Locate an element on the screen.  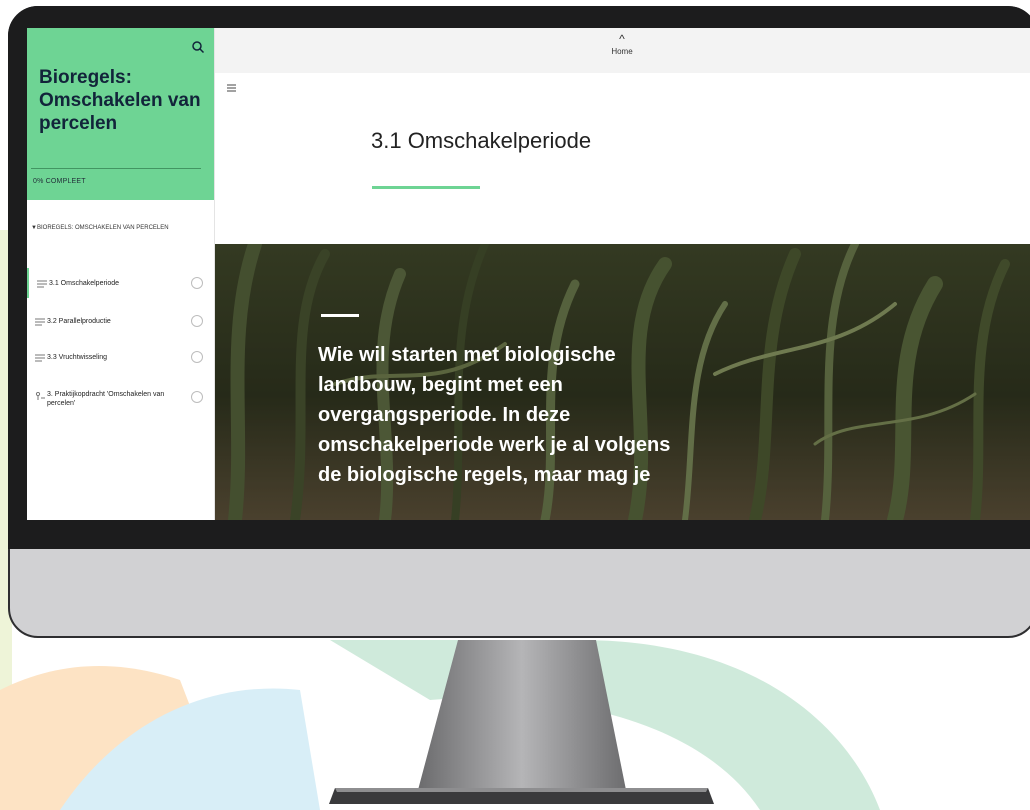
lesson-label: 3.2 Parallelproductie is located at coordinates (79, 321).